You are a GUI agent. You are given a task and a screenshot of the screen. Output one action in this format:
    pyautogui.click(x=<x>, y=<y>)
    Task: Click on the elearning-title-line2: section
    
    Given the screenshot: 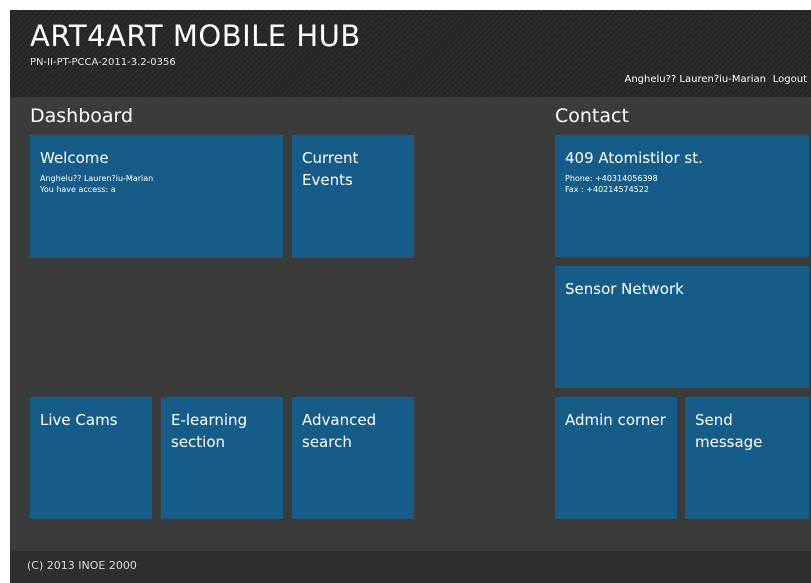 What is the action you would take?
    pyautogui.click(x=198, y=442)
    